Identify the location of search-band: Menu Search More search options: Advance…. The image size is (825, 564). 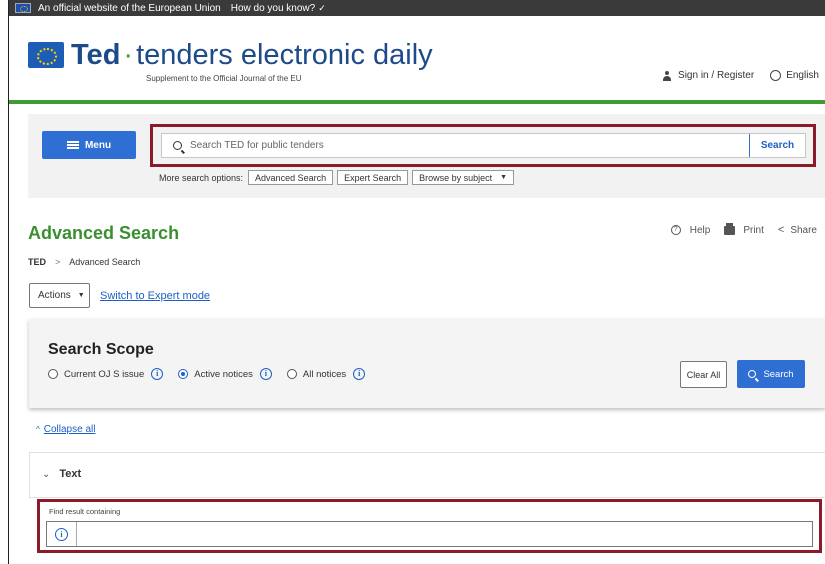
(426, 156).